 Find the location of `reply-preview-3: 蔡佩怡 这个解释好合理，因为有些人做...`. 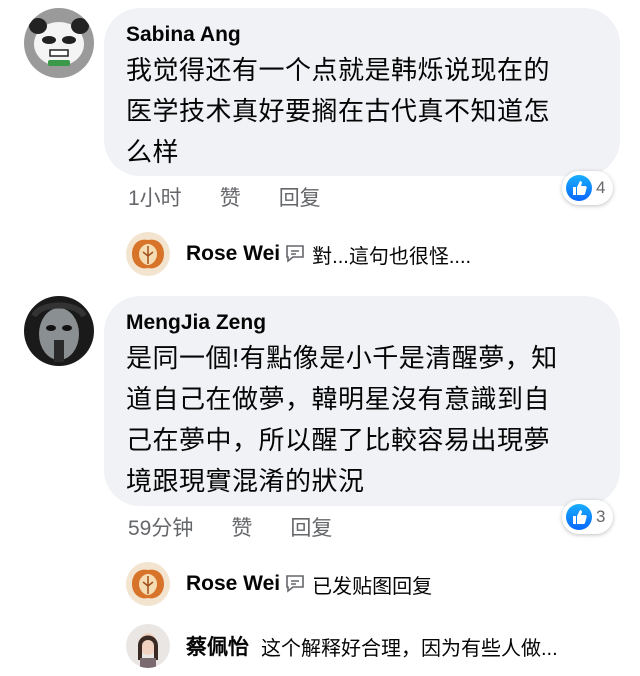

reply-preview-3: 蔡佩怡 这个解释好合理，因为有些人做... is located at coordinates (342, 646).